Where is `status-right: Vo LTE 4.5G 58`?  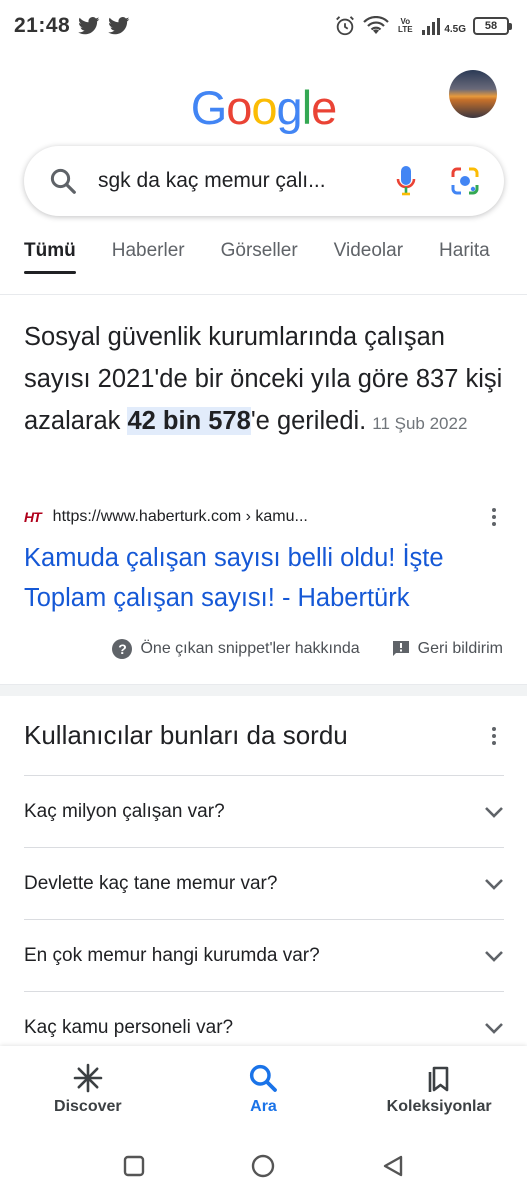
status-right: Vo LTE 4.5G 58 is located at coordinates (423, 26).